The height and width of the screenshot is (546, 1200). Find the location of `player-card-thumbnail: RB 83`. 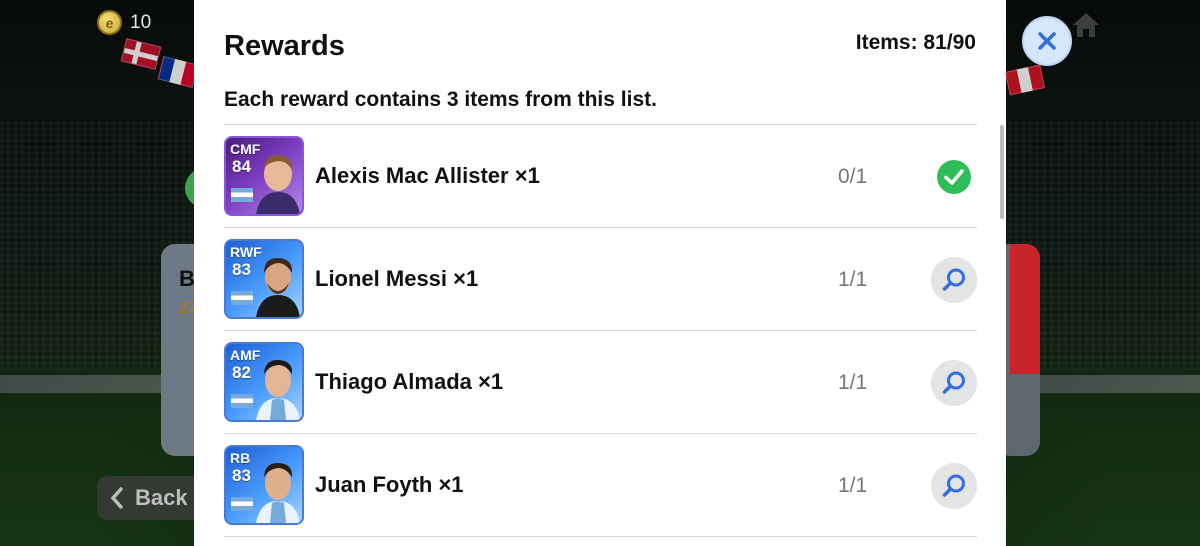

player-card-thumbnail: RB 83 is located at coordinates (264, 485).